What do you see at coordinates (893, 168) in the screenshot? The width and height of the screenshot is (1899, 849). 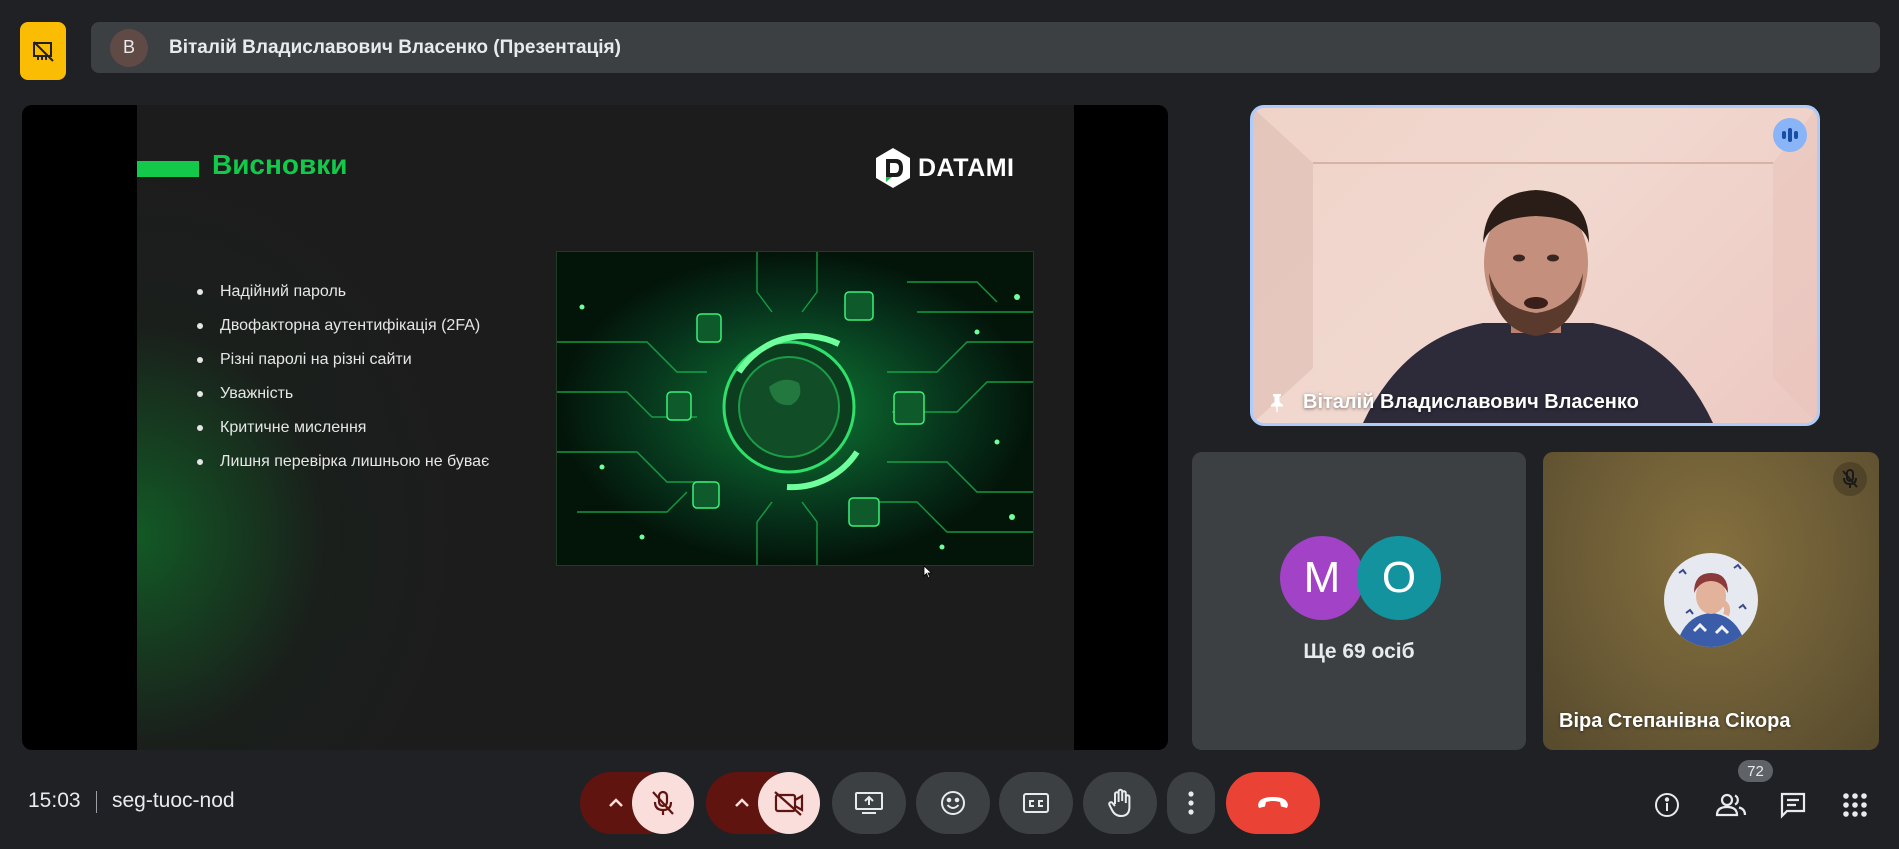 I see `datami-logo-icon` at bounding box center [893, 168].